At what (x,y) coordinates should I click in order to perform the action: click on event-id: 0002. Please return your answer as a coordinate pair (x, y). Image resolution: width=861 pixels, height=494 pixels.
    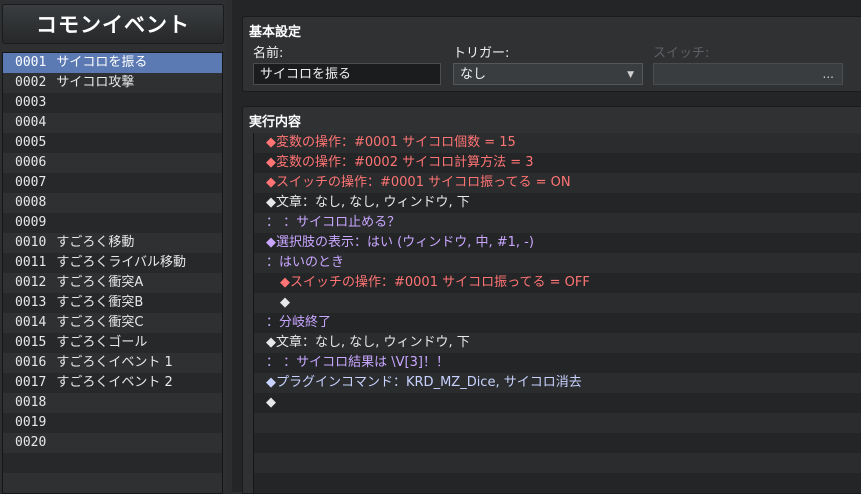
    Looking at the image, I should click on (31, 82).